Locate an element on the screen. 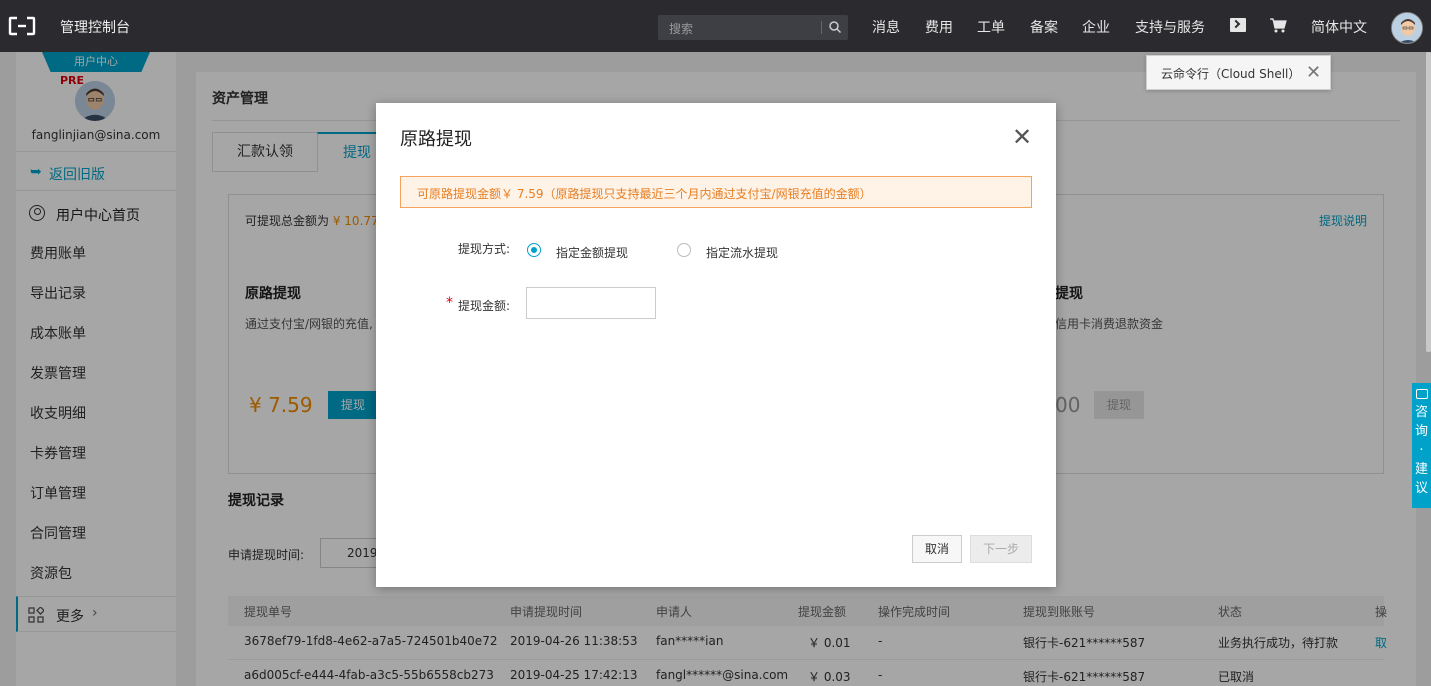 This screenshot has width=1431, height=686. nav-icp: 备案 is located at coordinates (1044, 27).